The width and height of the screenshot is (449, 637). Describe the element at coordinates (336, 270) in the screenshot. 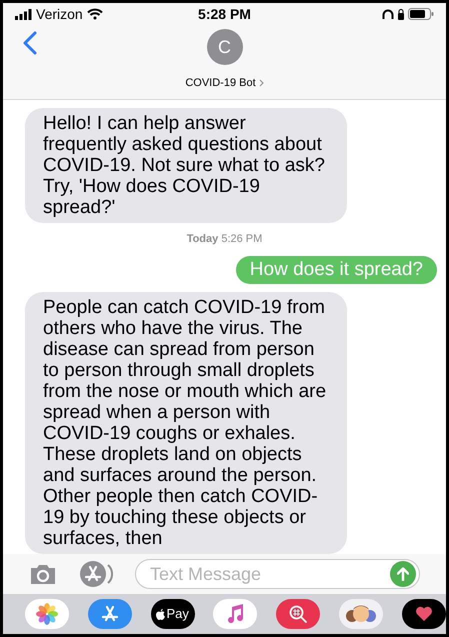

I see `sent-message-bubble: How does it spread?` at that location.